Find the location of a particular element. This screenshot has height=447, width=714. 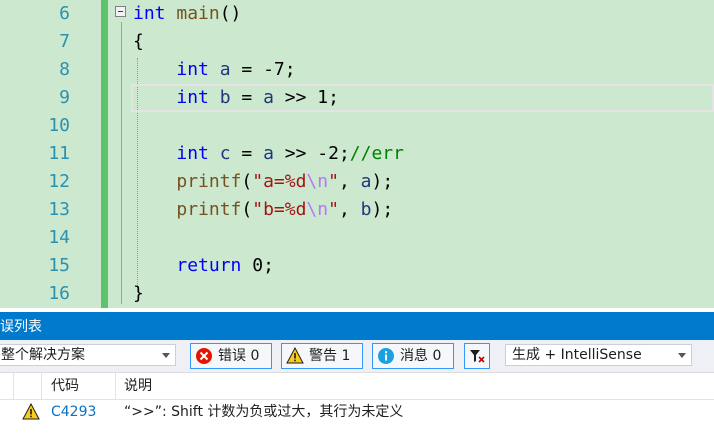

code-token: { is located at coordinates (138, 41).